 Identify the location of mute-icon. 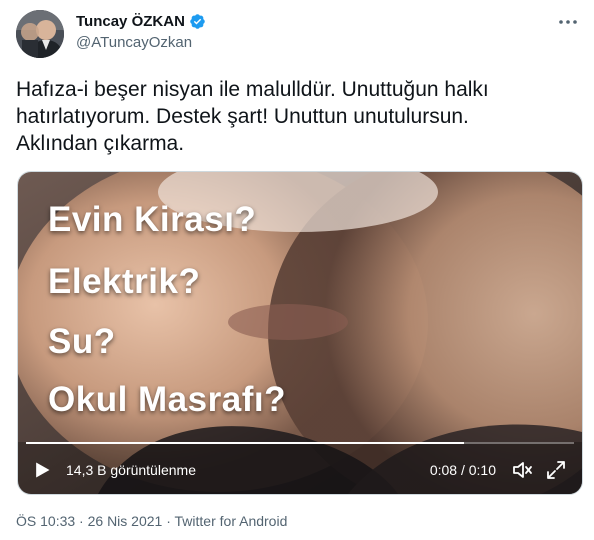
(522, 470).